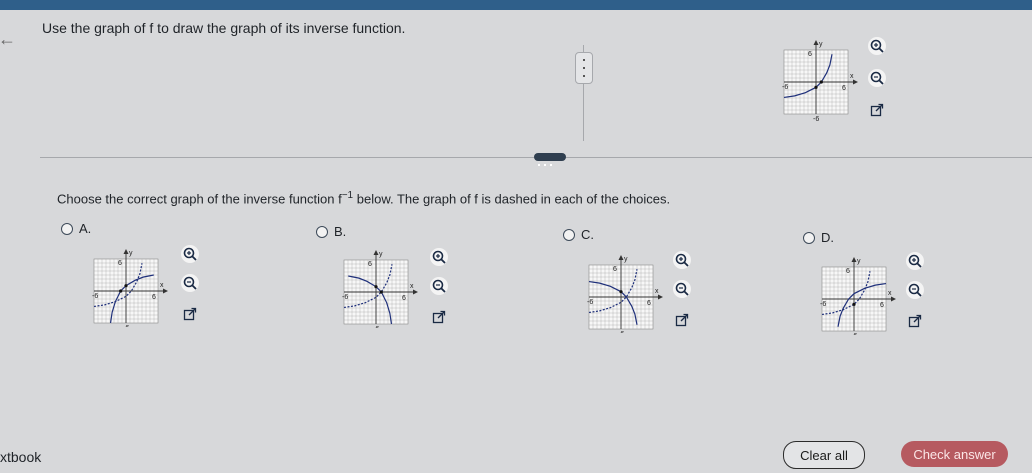 The width and height of the screenshot is (1032, 473). I want to click on choice-a-label: A., so click(85, 228).